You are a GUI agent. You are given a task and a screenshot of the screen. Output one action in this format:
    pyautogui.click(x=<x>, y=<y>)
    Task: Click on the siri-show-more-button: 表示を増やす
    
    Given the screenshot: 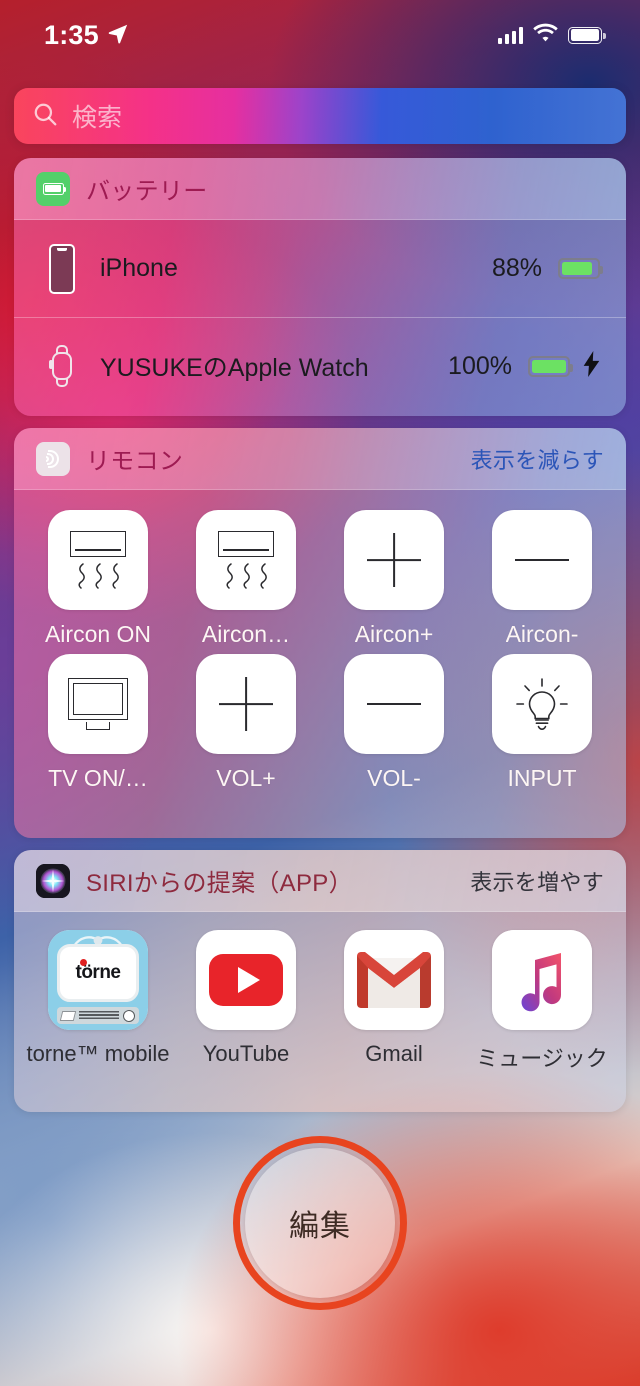 What is the action you would take?
    pyautogui.click(x=537, y=881)
    